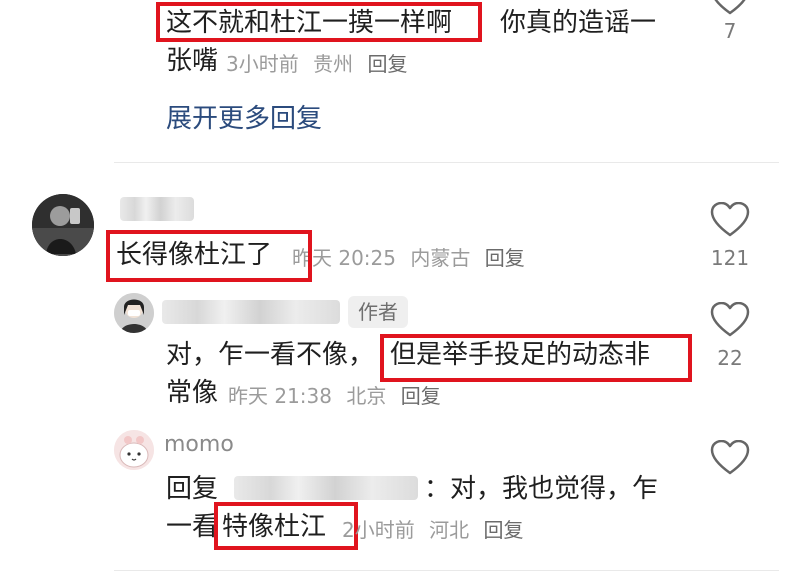  What do you see at coordinates (192, 393) in the screenshot?
I see `reply-text-line2: 常像` at bounding box center [192, 393].